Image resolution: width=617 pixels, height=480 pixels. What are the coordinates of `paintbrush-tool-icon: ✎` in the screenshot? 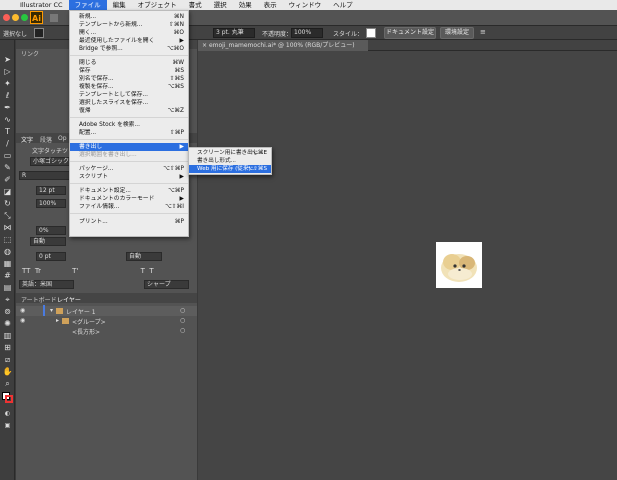 It's located at (7, 167).